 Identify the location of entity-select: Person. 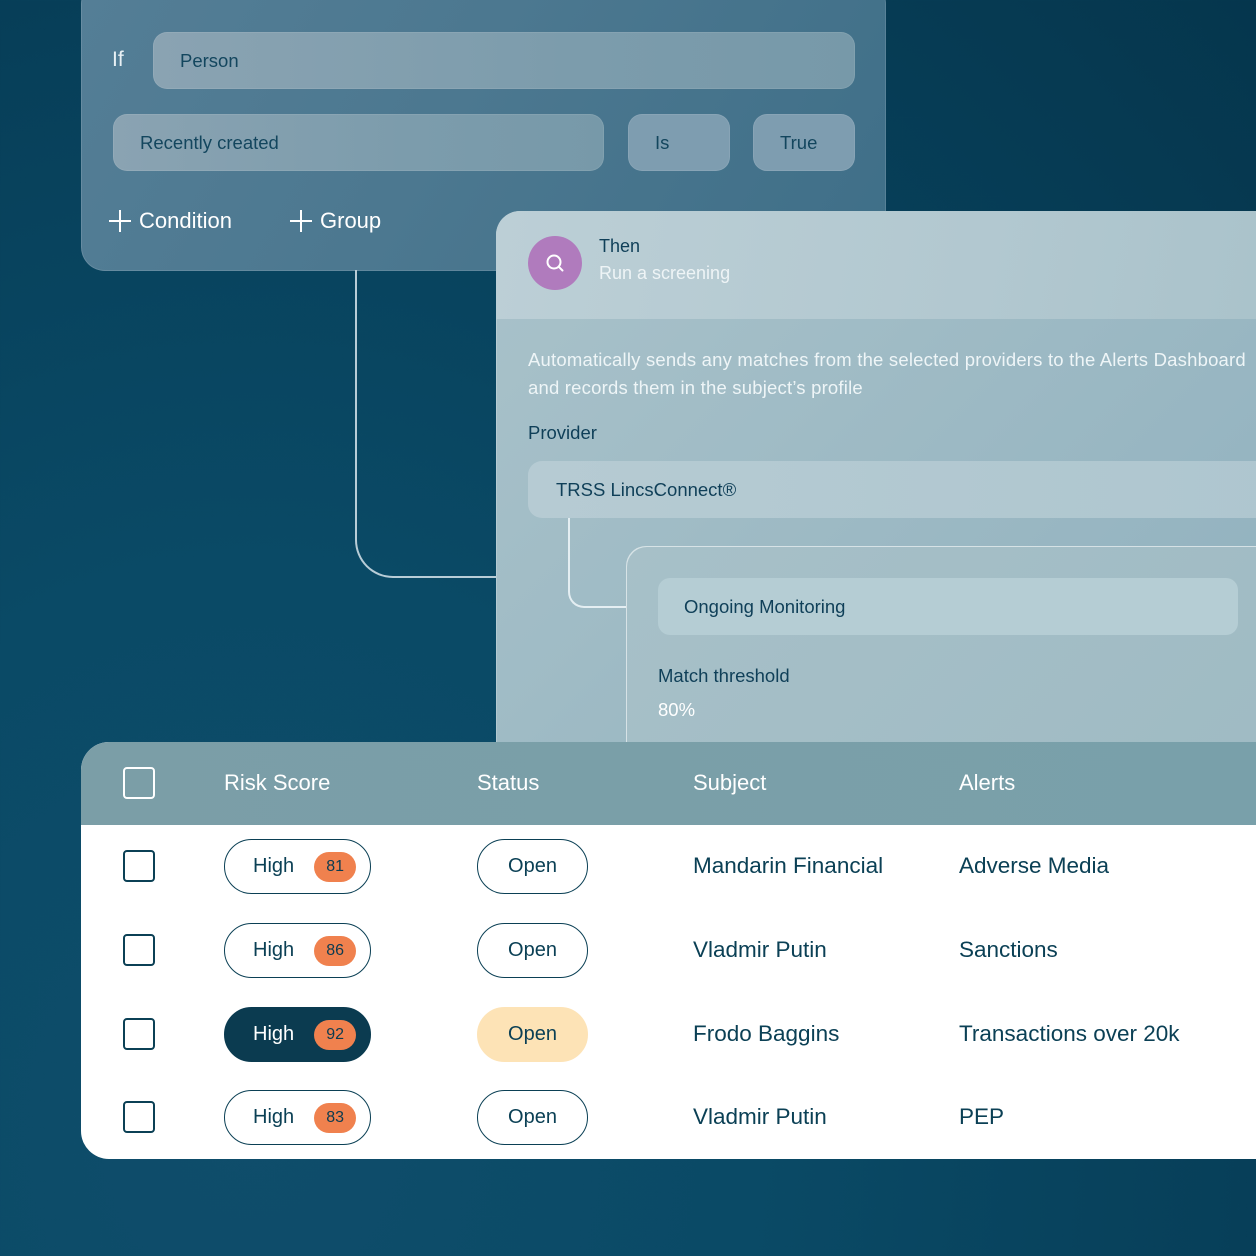
(504, 60).